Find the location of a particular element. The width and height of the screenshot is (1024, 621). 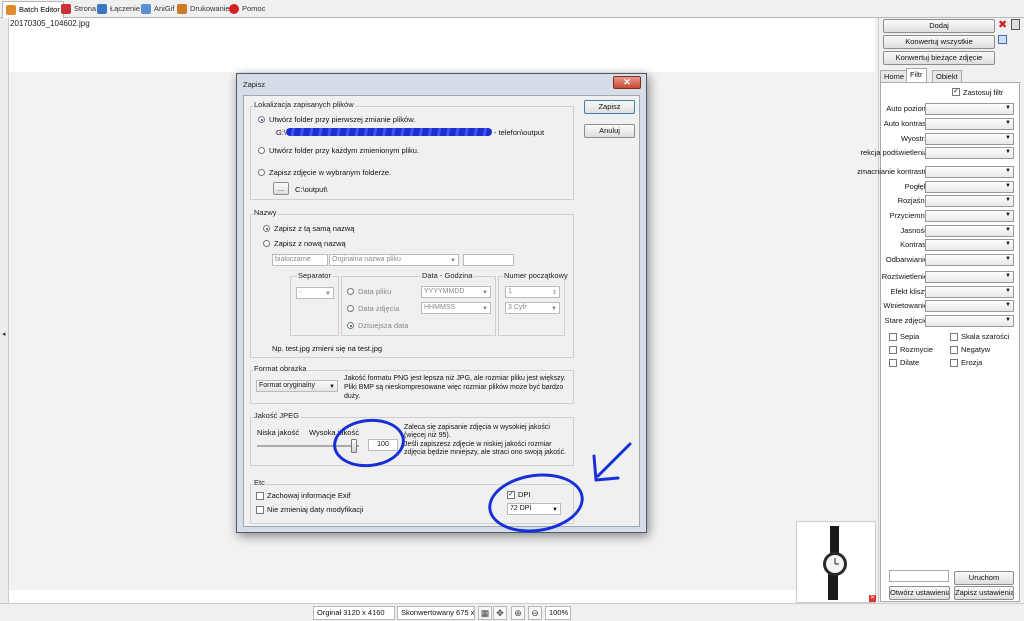

format-select: Format oryginalny ▼ is located at coordinates (297, 386).